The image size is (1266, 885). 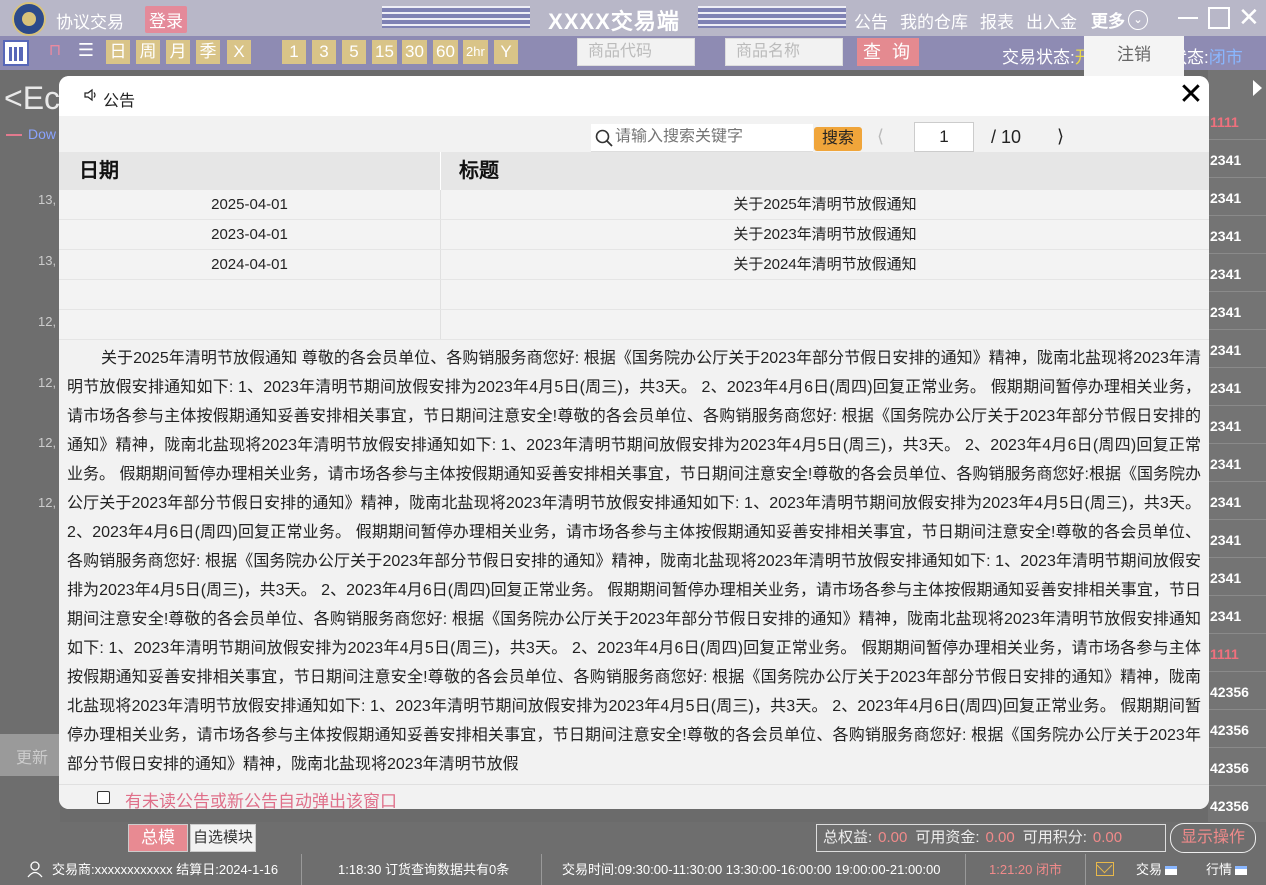 I want to click on minute-60-button: 60, so click(x=445, y=52).